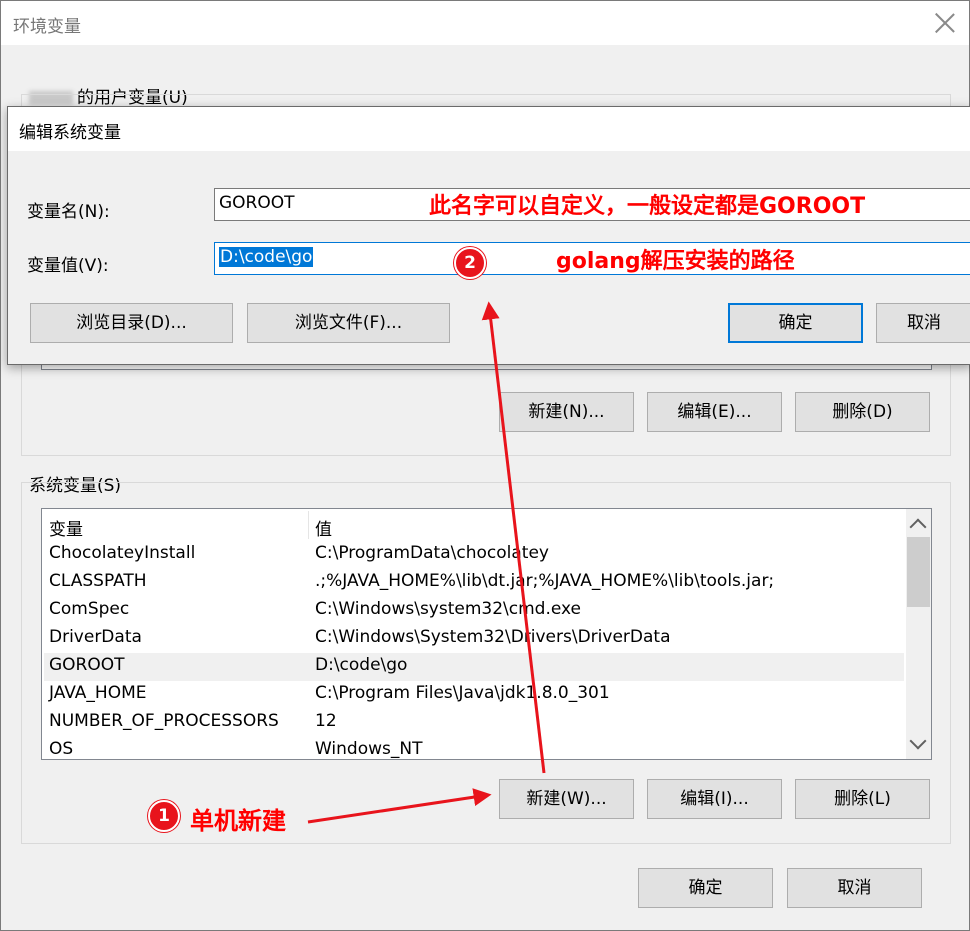  Describe the element at coordinates (70, 133) in the screenshot. I see `dialog-title: 编辑系统变量` at that location.